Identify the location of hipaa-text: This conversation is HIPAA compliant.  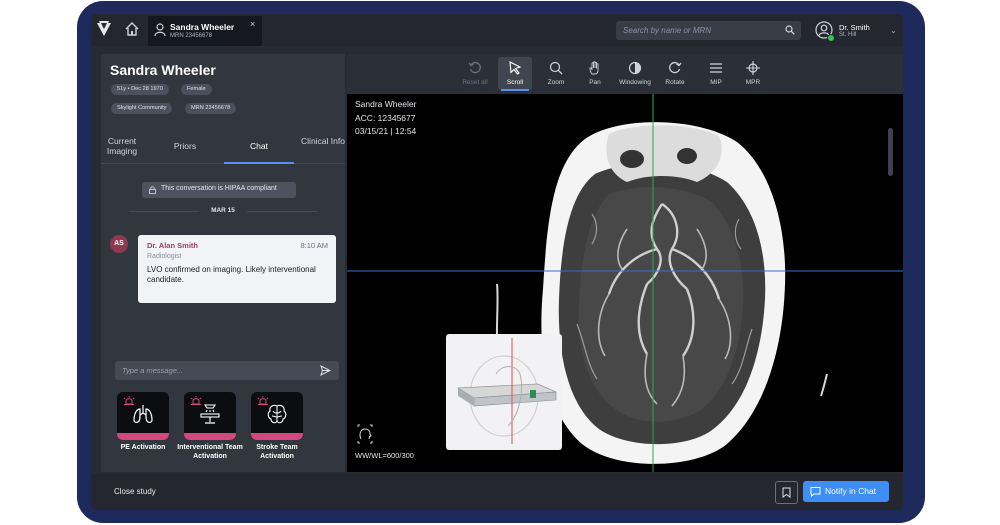
(219, 188).